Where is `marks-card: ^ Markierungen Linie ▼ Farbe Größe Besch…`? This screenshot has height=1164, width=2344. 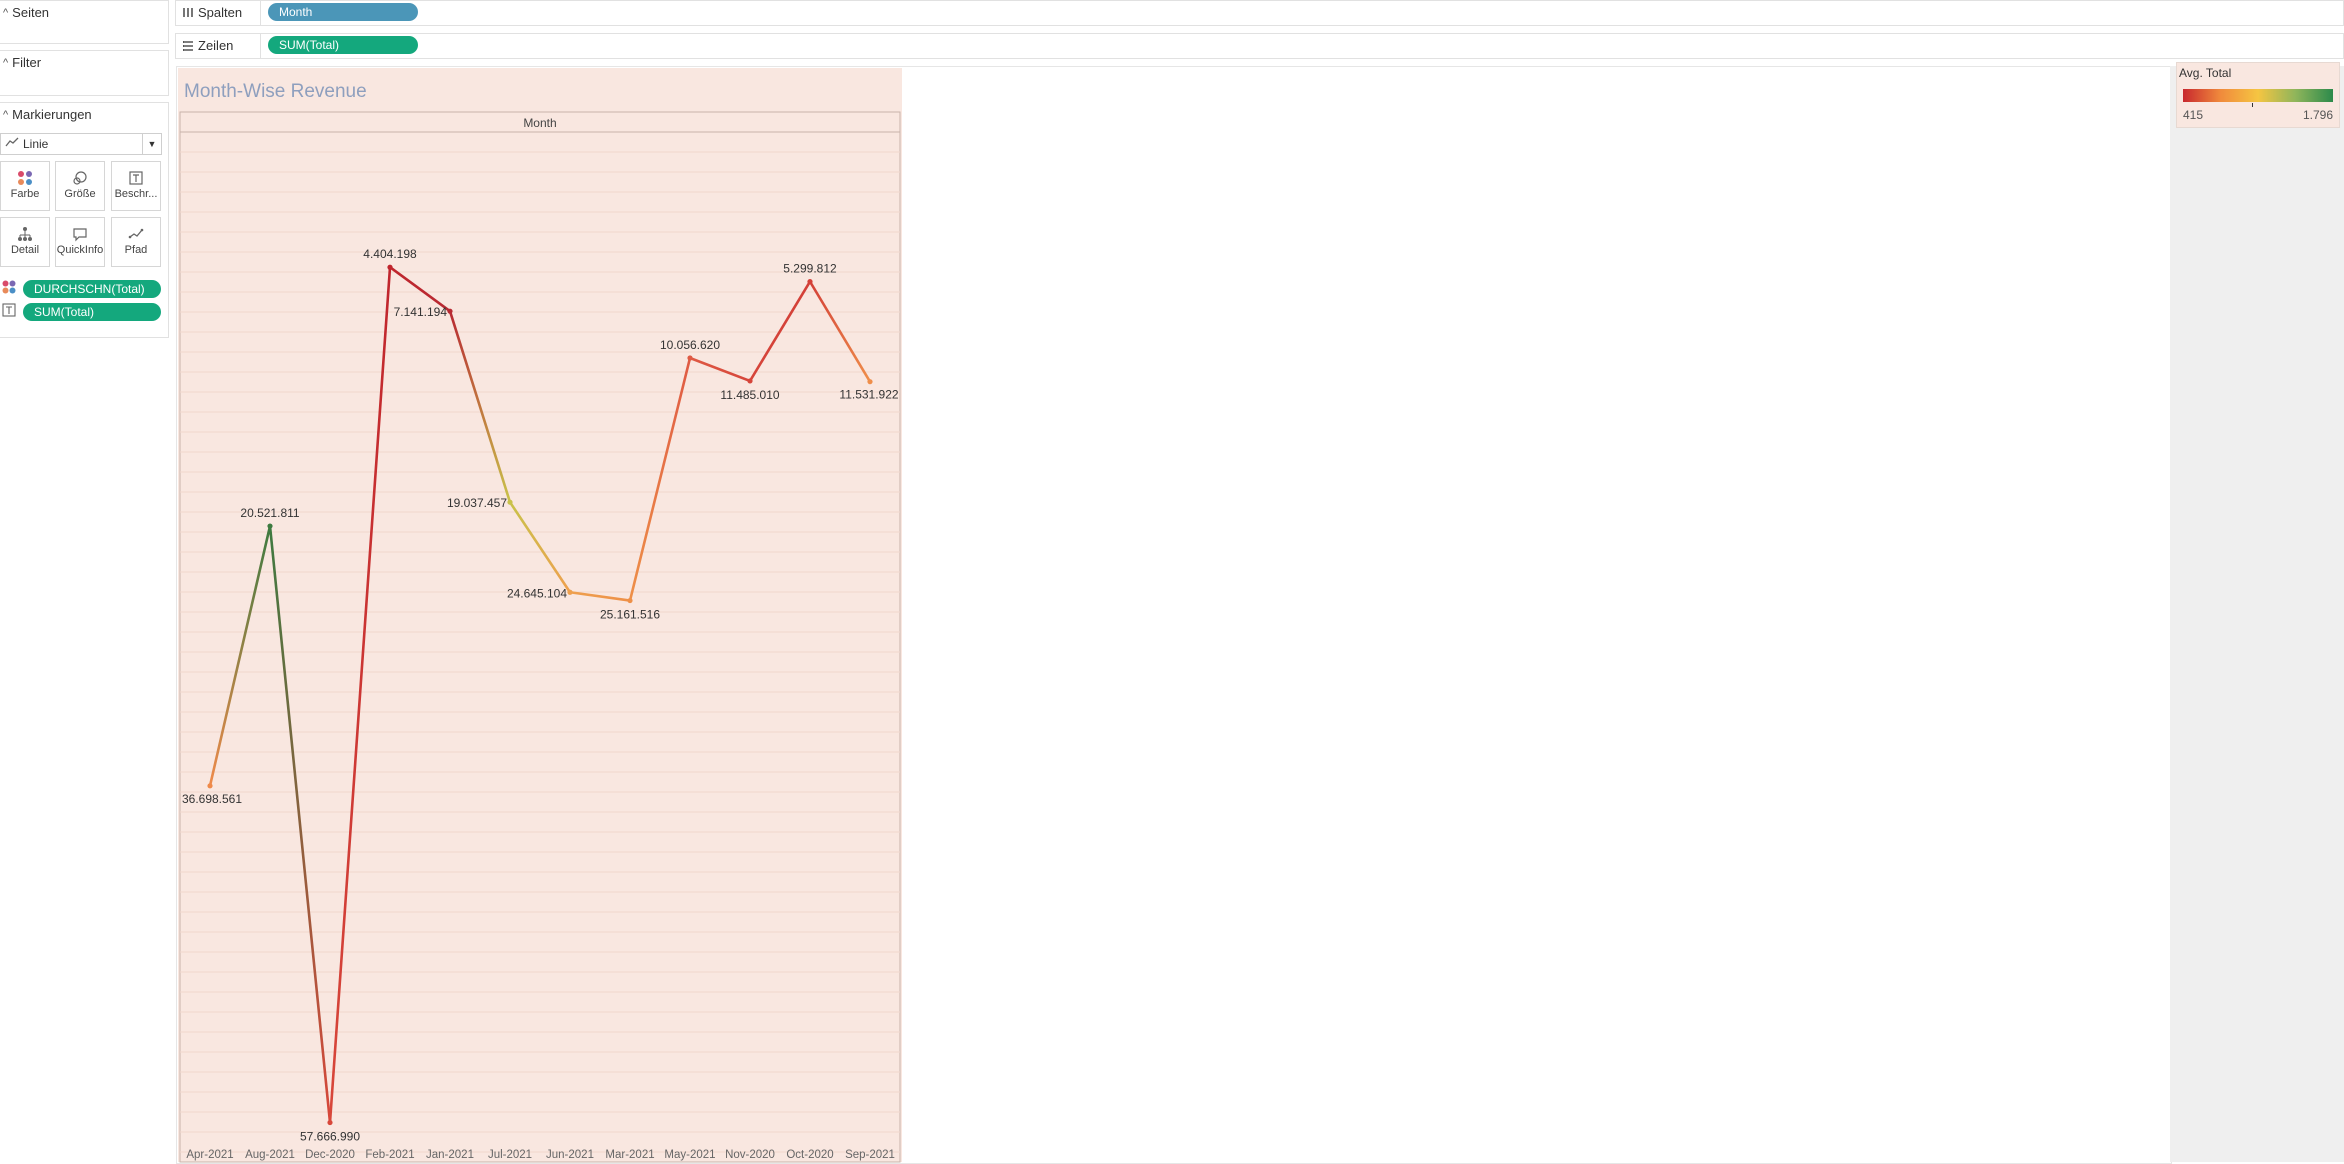
marks-card: ^ Markierungen Linie ▼ Farbe Größe Besch… is located at coordinates (84, 220).